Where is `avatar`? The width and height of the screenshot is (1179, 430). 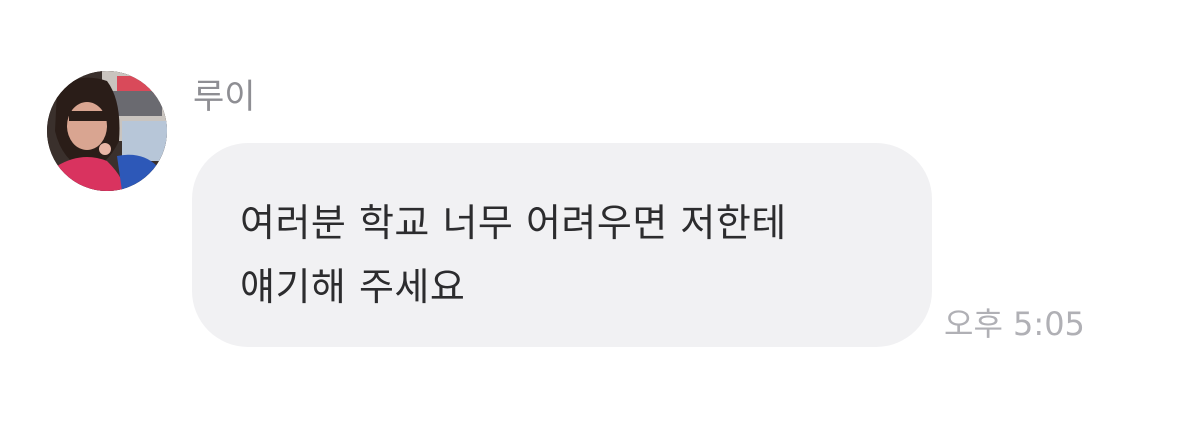 avatar is located at coordinates (107, 131).